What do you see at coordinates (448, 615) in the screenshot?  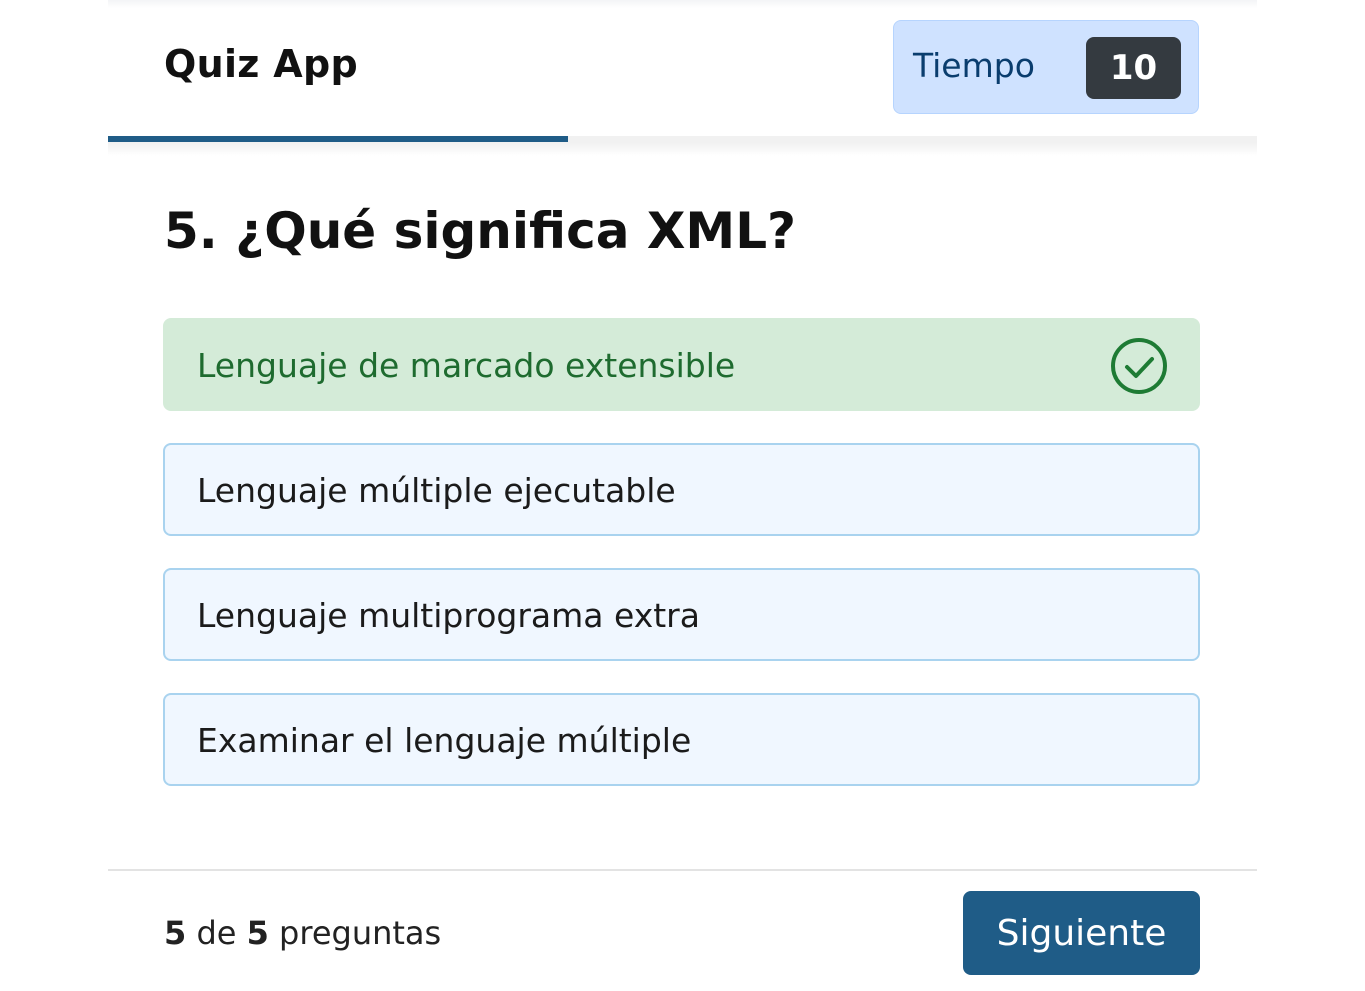 I see `option-label: Lenguaje multiprograma extra` at bounding box center [448, 615].